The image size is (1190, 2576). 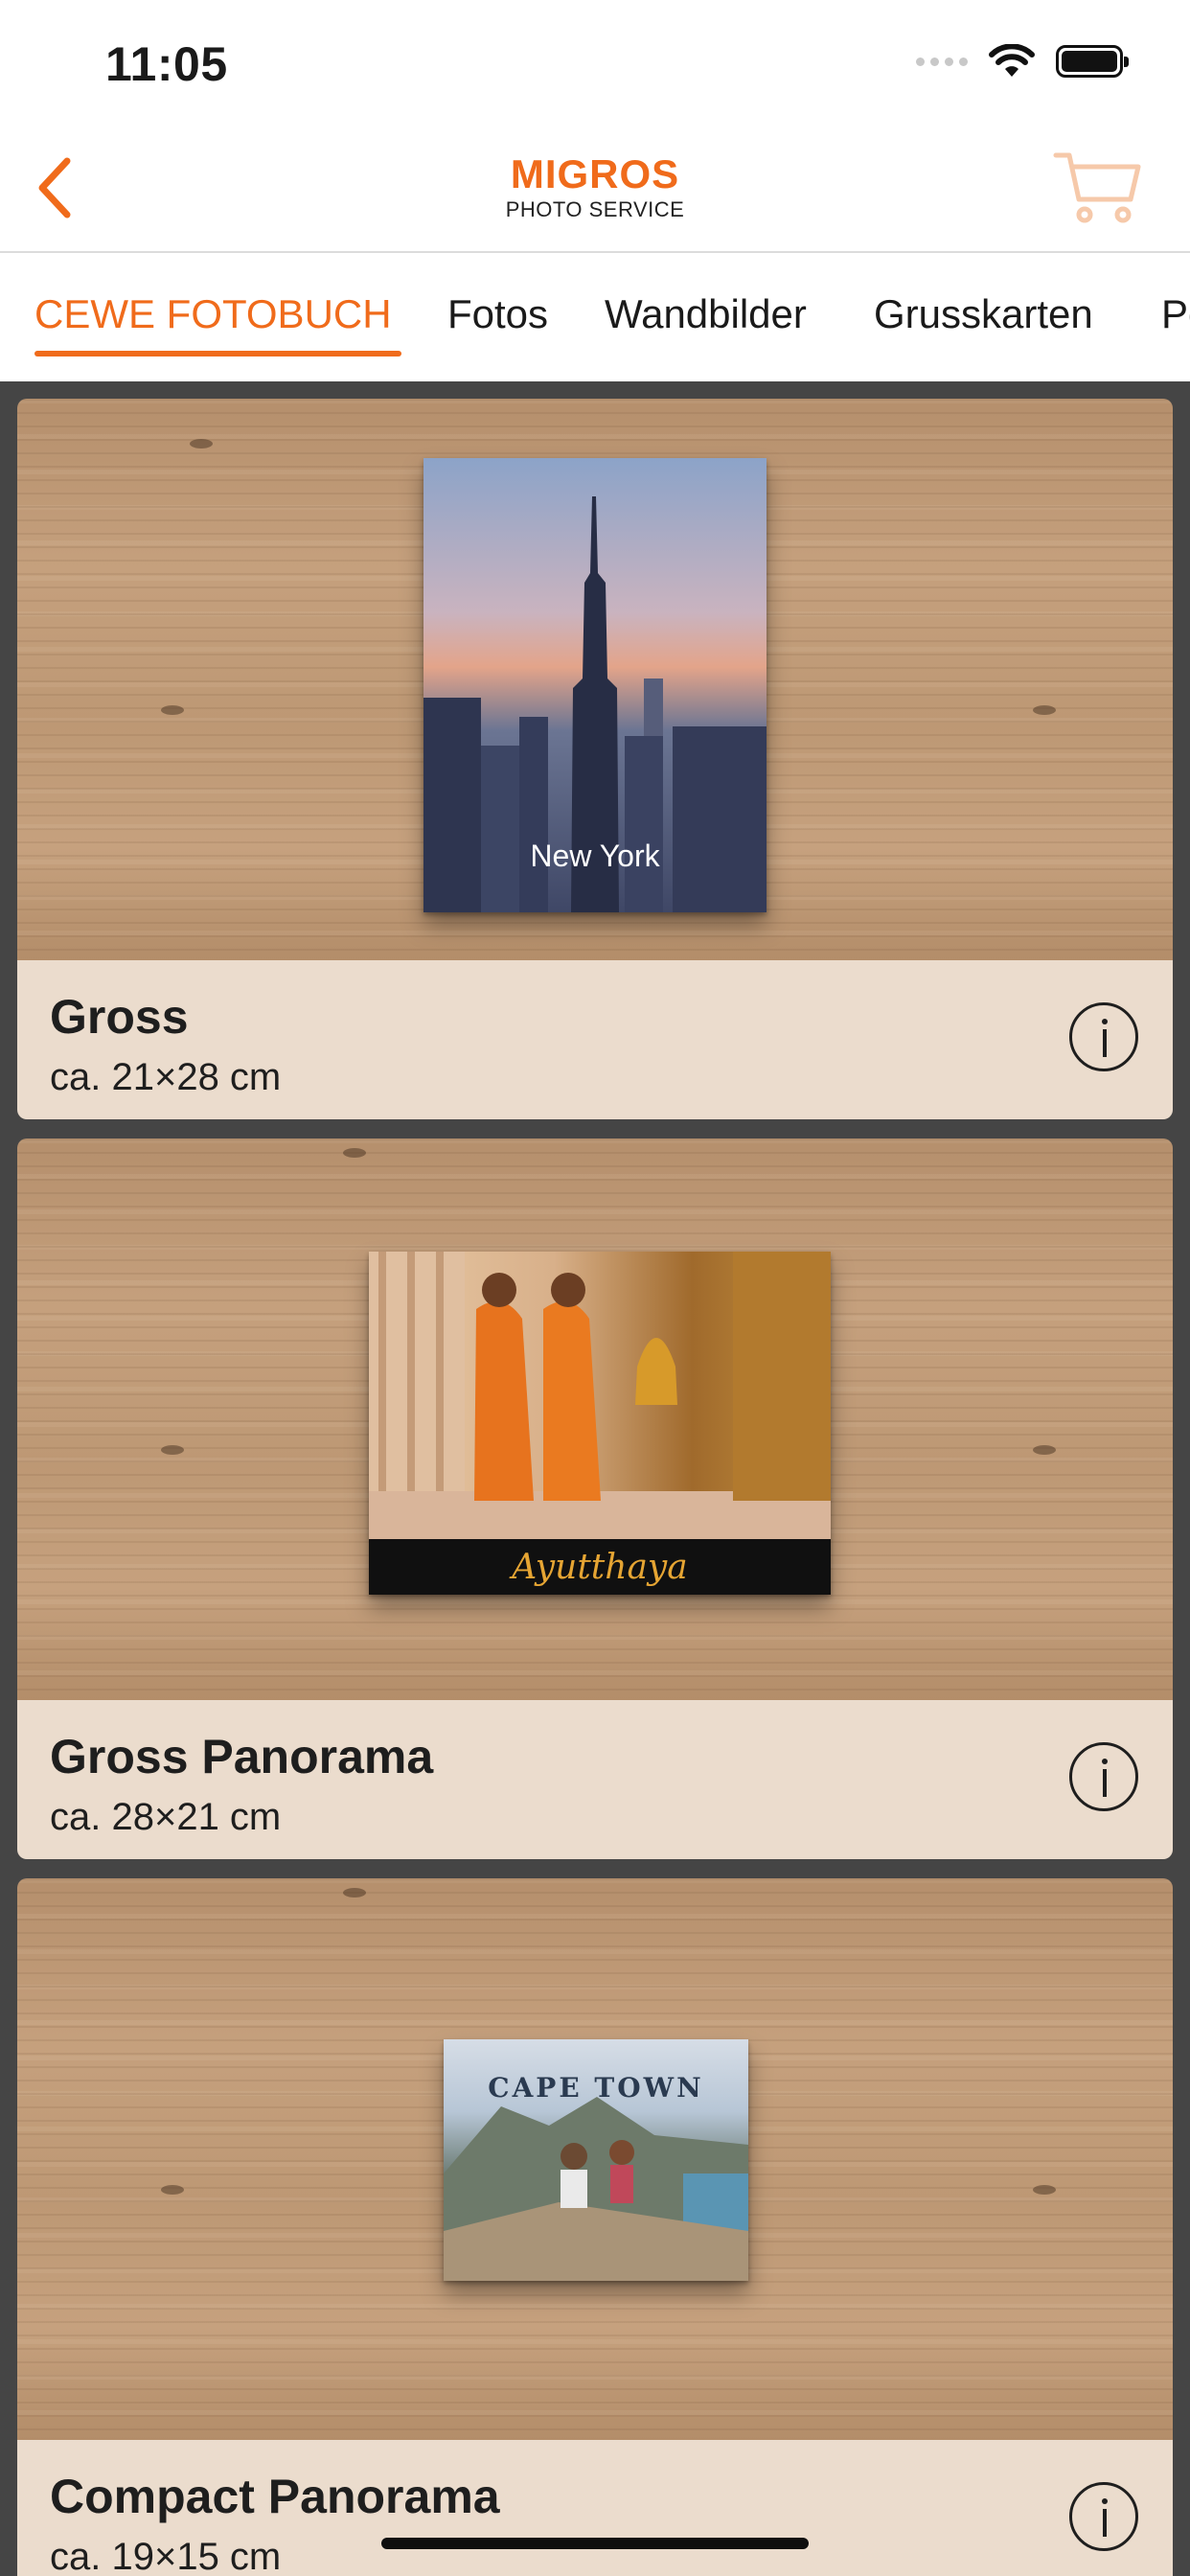 I want to click on tab-grusskarten: Grusskarten, so click(x=984, y=314).